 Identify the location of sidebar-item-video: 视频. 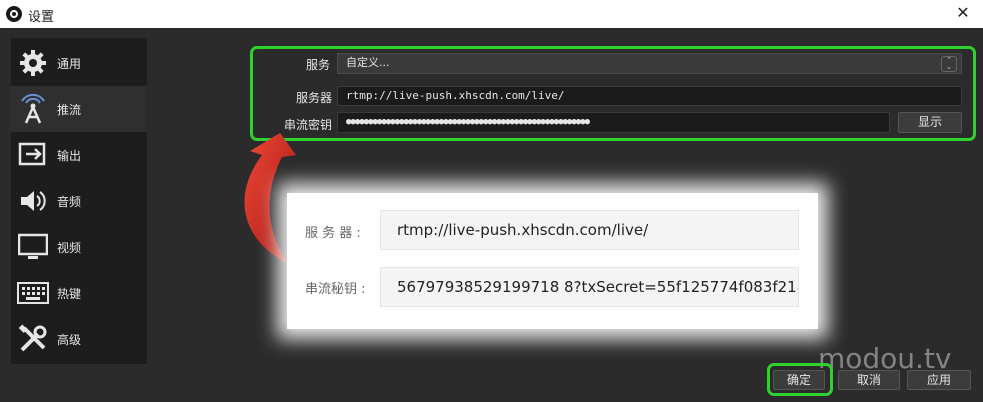
(79, 247).